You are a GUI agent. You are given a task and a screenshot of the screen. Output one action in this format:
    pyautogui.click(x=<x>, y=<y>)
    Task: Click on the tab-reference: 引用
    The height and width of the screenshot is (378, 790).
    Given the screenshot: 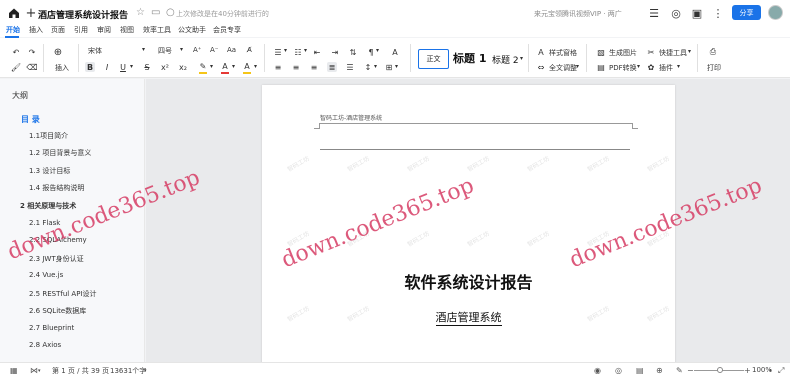 What is the action you would take?
    pyautogui.click(x=81, y=30)
    